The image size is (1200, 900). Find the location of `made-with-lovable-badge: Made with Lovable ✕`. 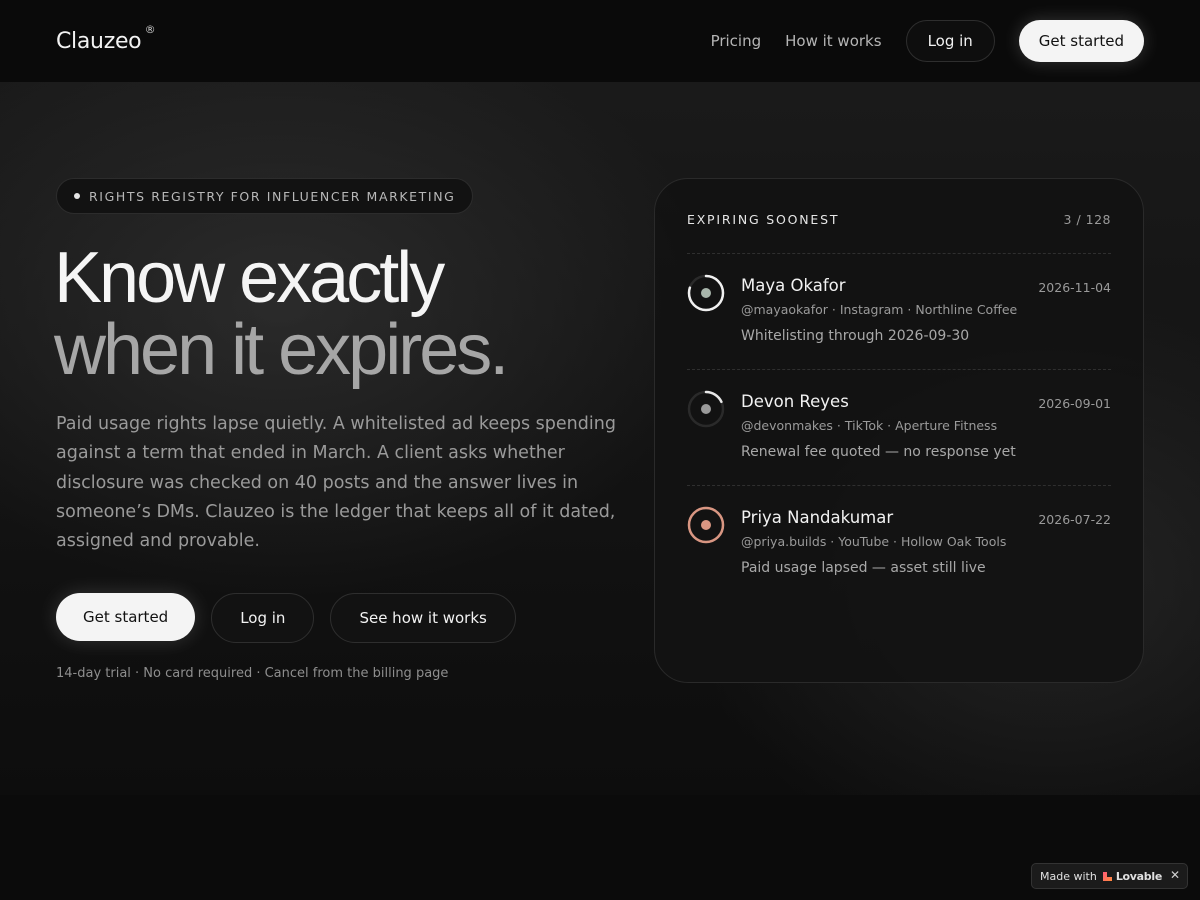

made-with-lovable-badge: Made with Lovable ✕ is located at coordinates (1109, 876).